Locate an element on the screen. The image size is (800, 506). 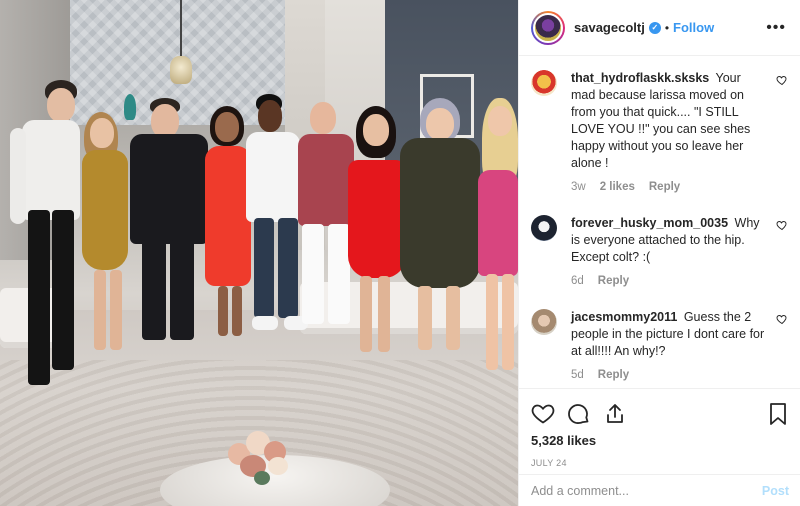
add-comment-input is located at coordinates (646, 490).